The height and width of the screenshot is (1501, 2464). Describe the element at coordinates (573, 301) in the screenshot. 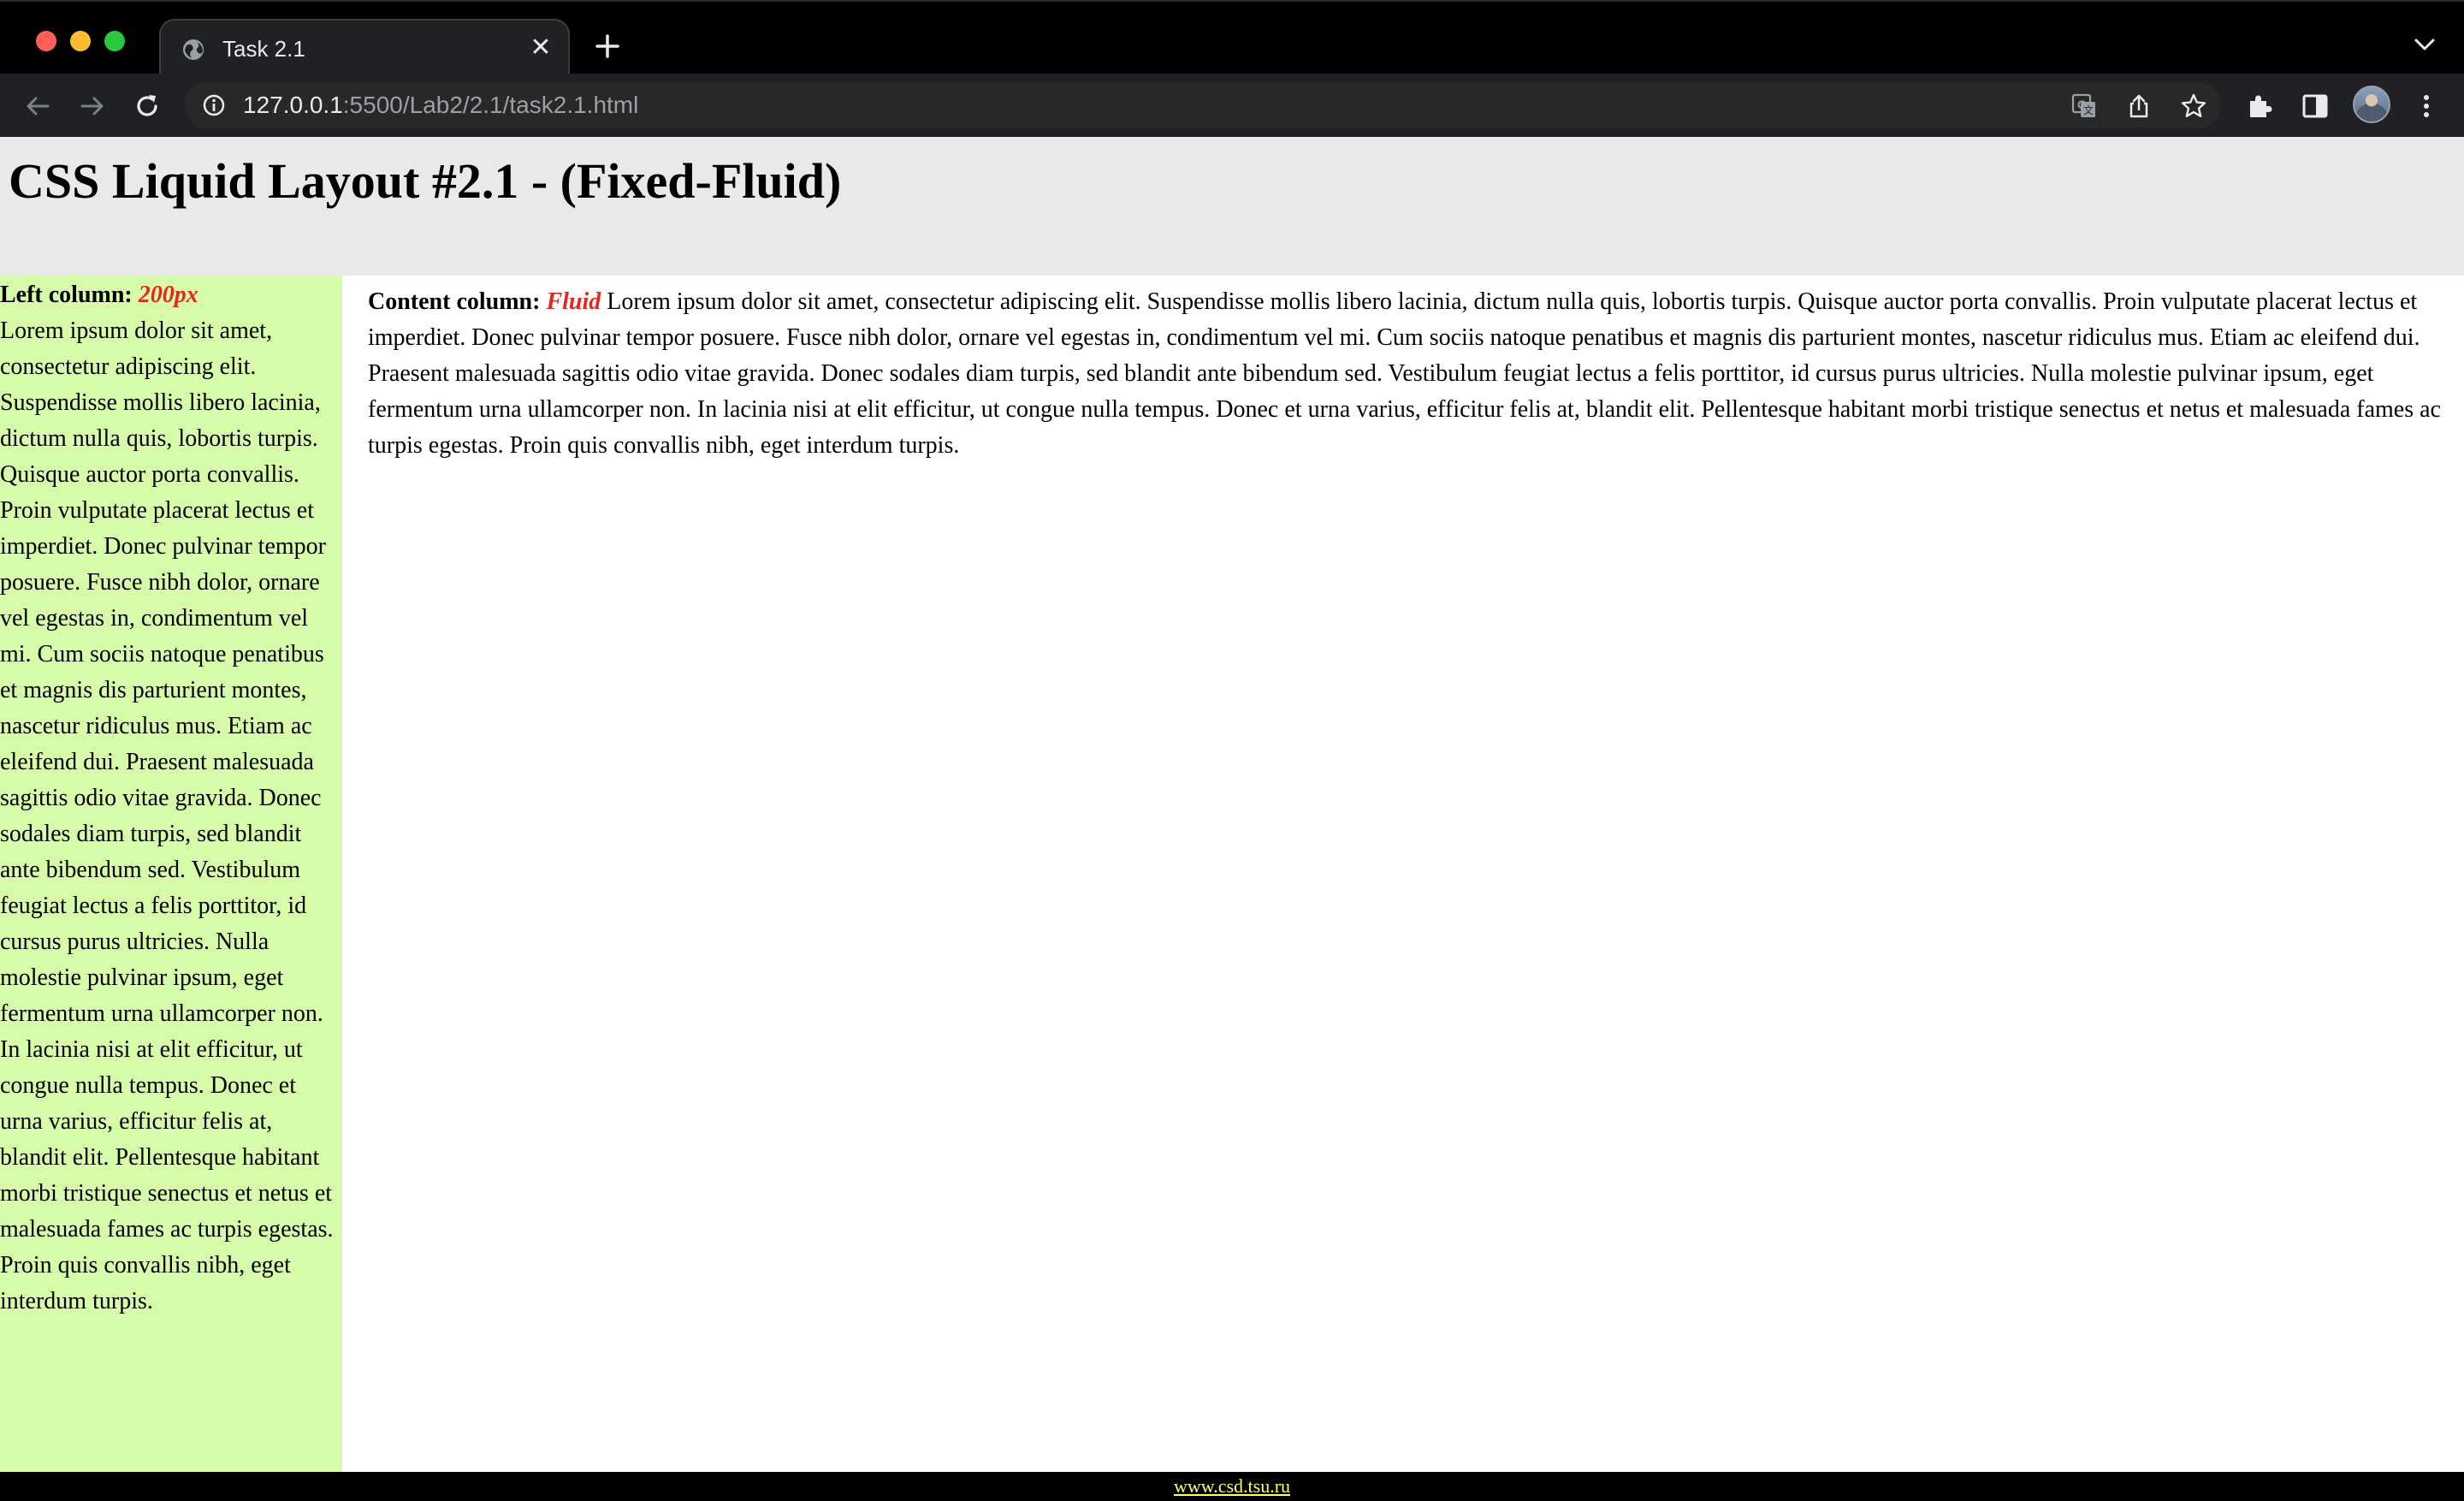

I see `content-column-width: Fluid` at that location.